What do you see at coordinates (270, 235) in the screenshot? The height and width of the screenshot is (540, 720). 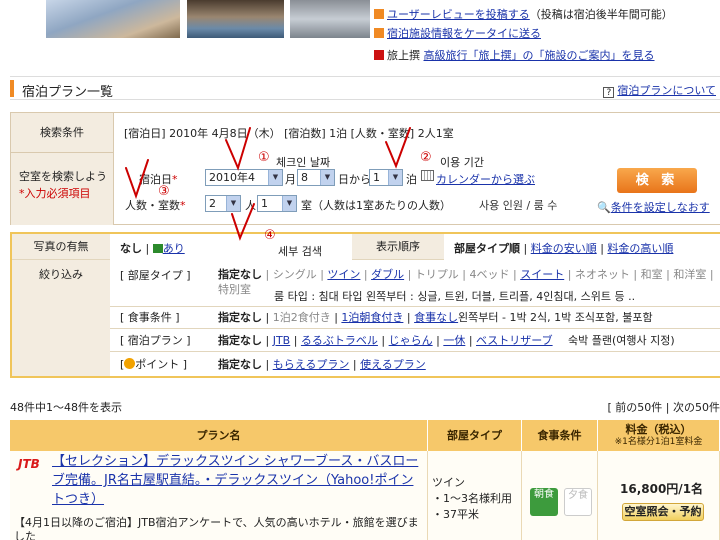 I see `annotation-number-4: ④` at bounding box center [270, 235].